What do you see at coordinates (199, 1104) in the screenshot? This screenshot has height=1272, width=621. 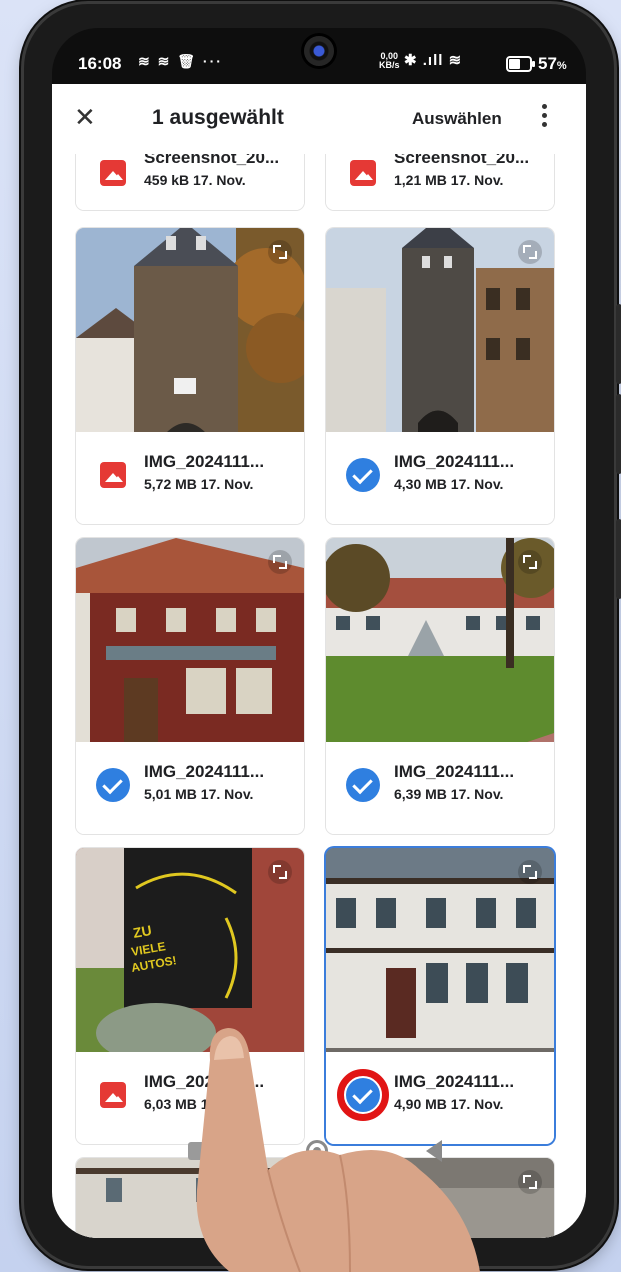 I see `file-info: 6,03 MB 17. Nov.` at bounding box center [199, 1104].